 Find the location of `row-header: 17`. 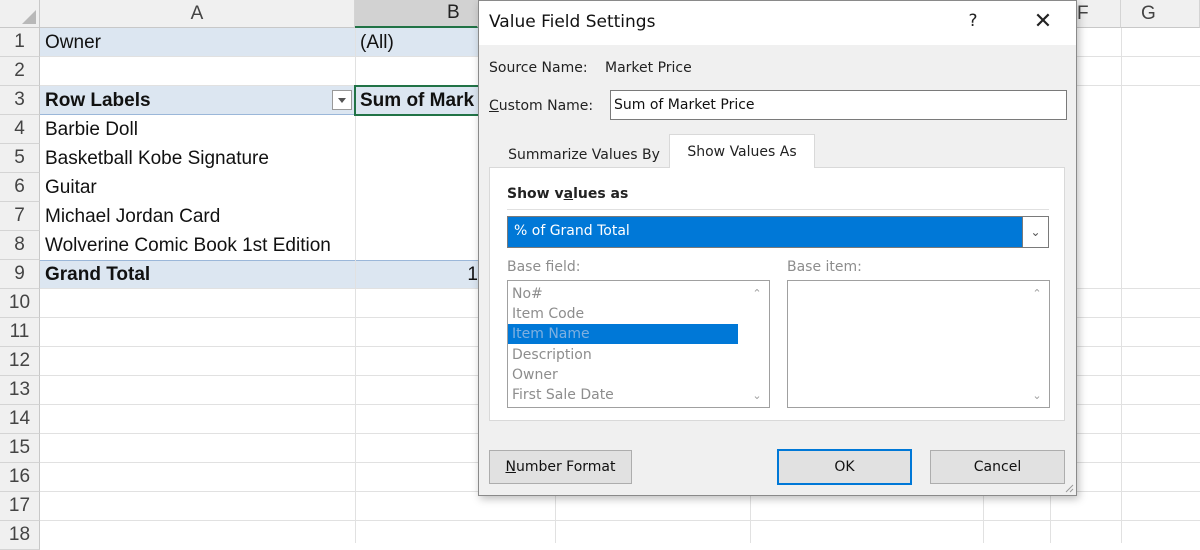

row-header: 17 is located at coordinates (20, 506).